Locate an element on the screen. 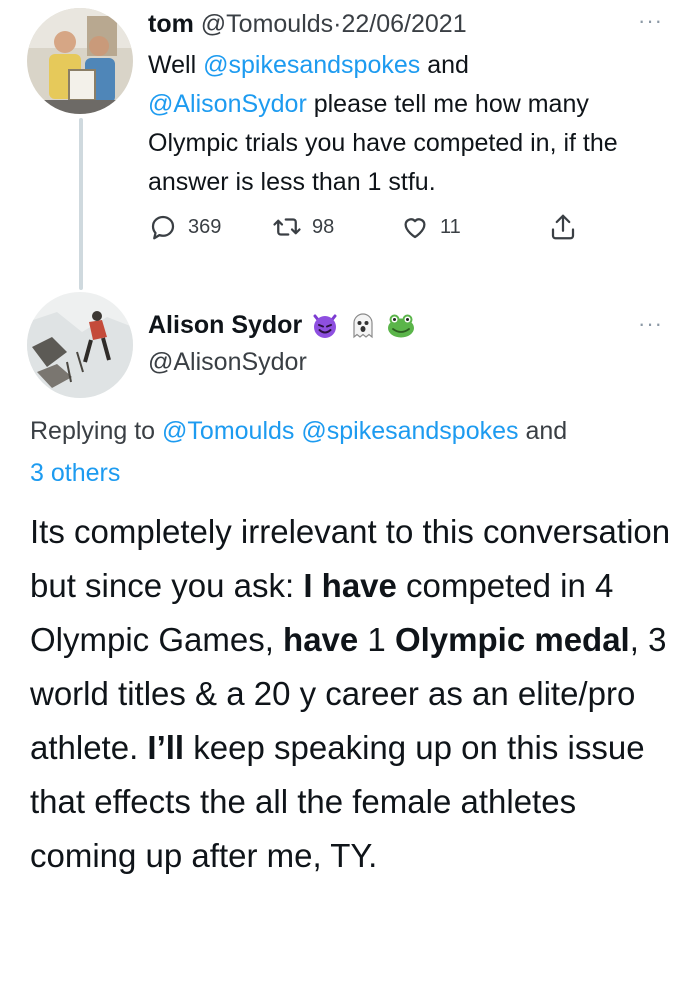 This screenshot has width=700, height=999. bold-text-segment: Olympic medal is located at coordinates (512, 639).